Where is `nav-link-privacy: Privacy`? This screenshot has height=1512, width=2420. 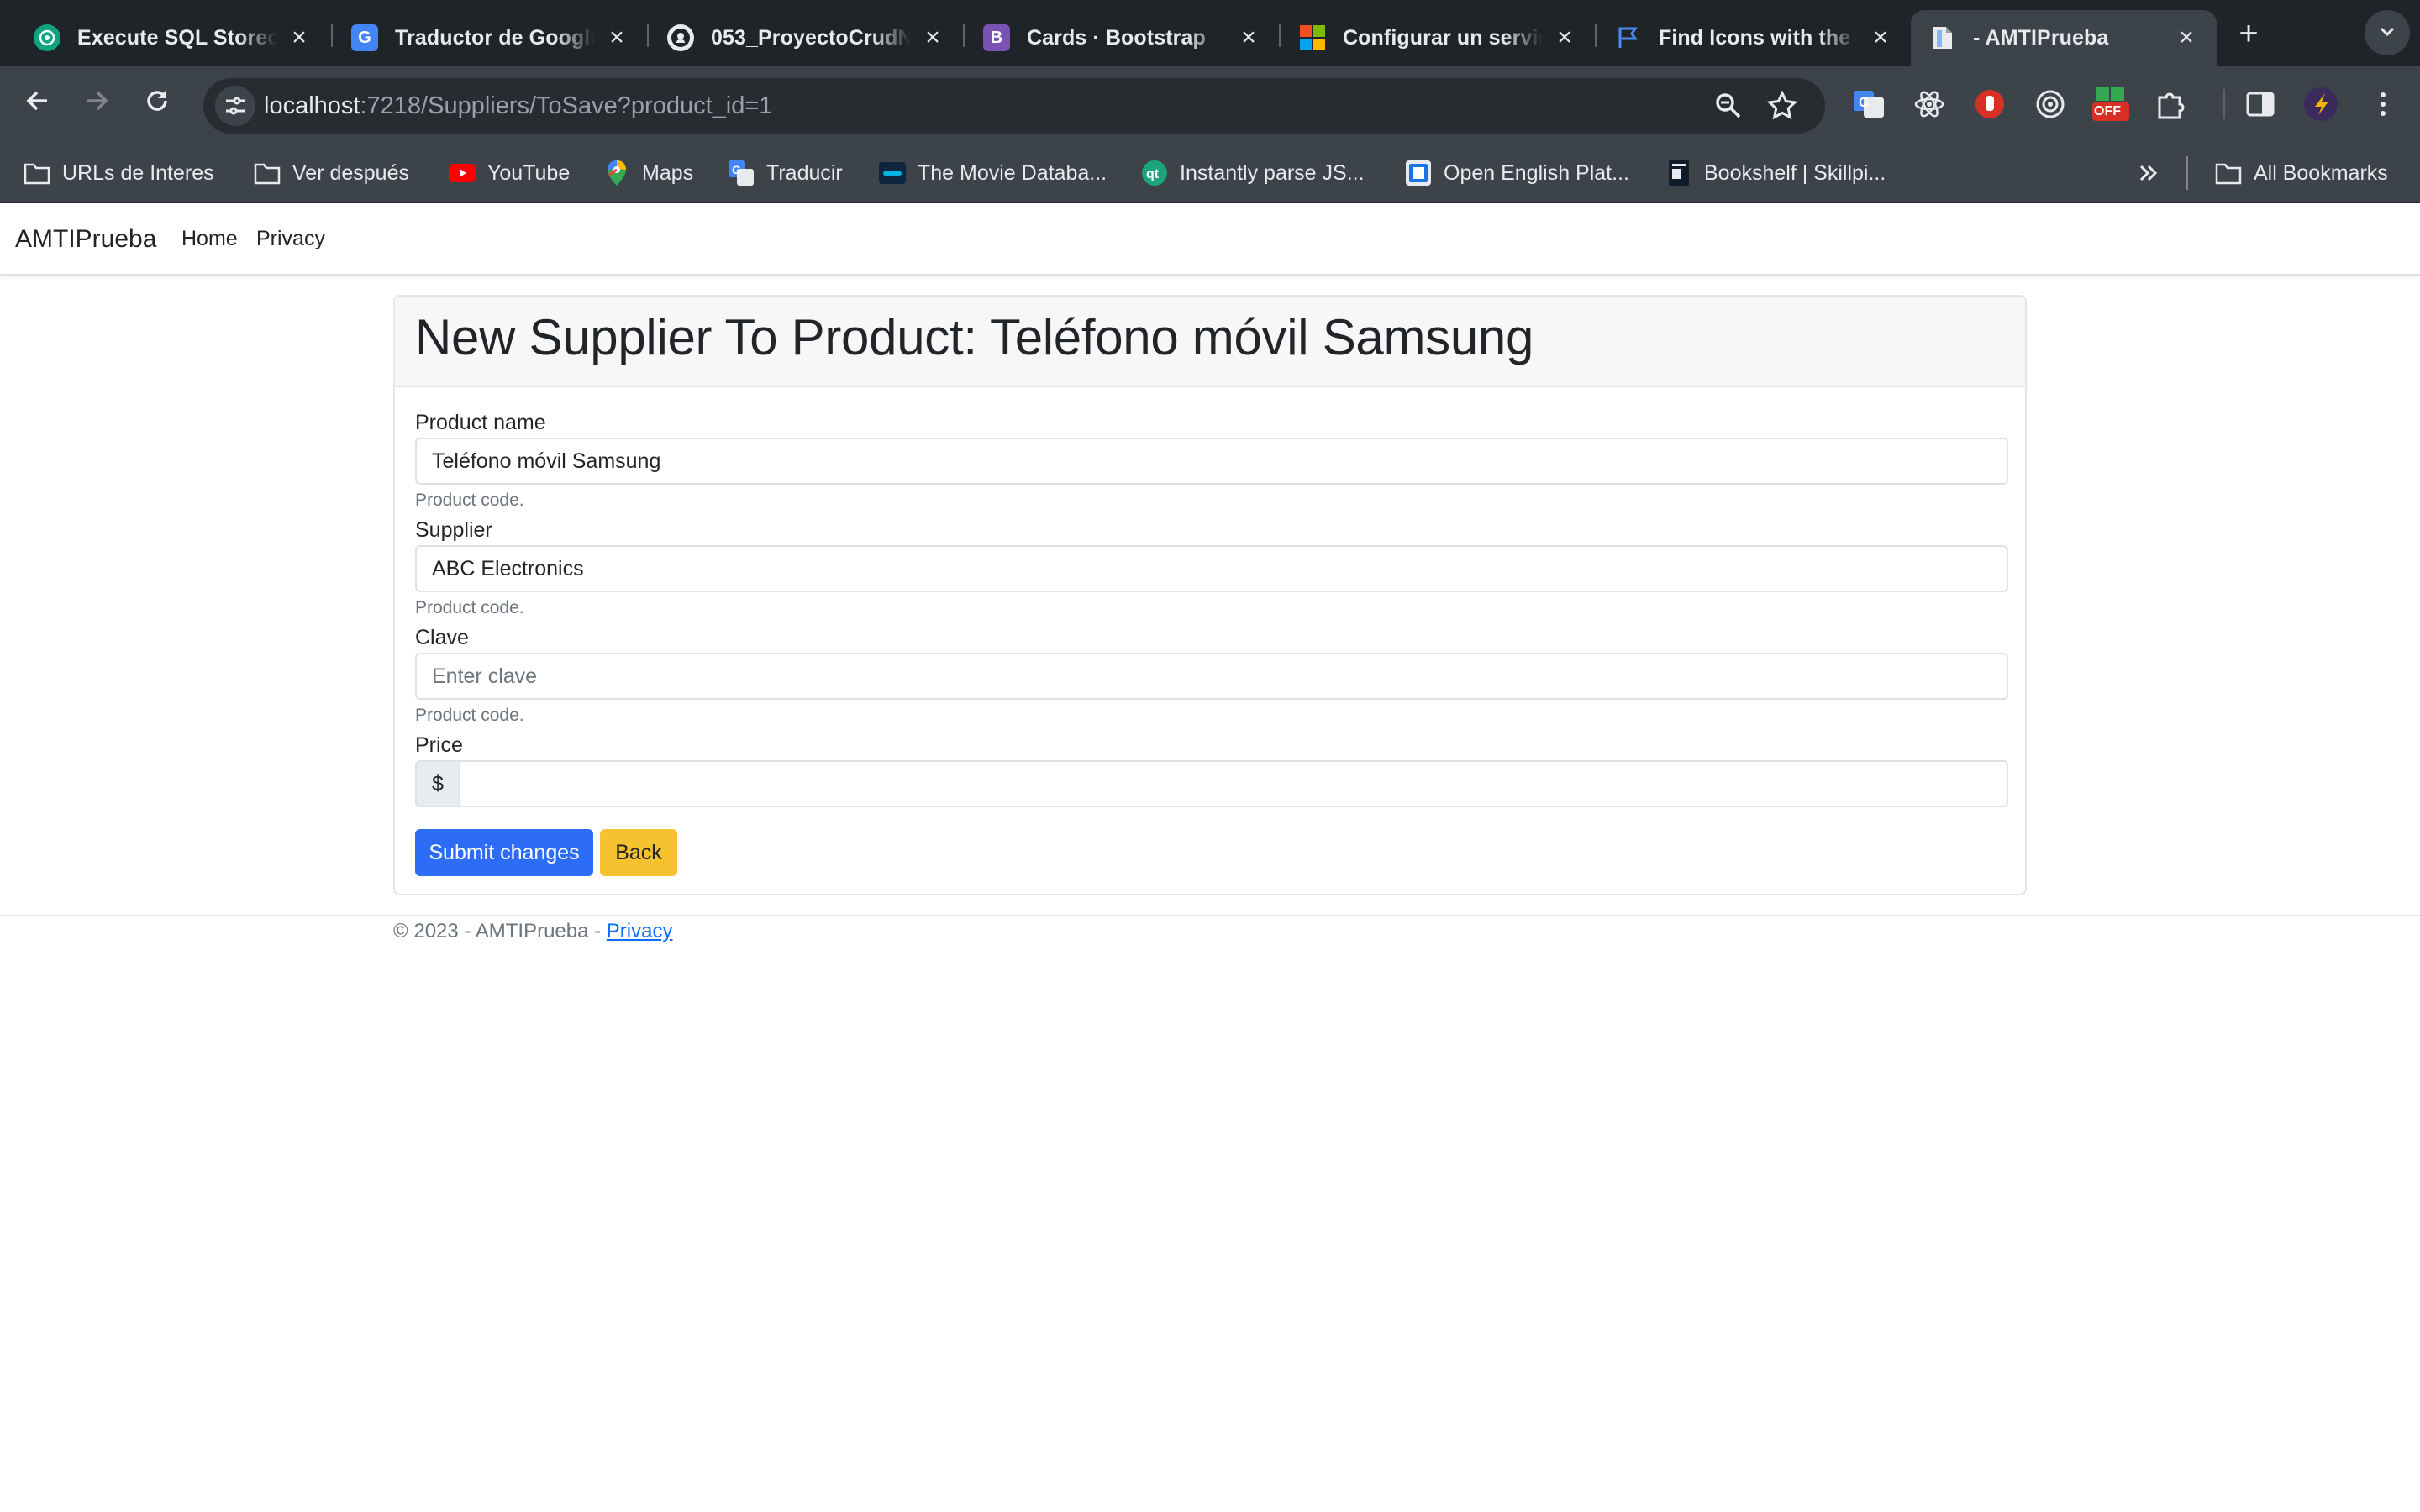
nav-link-privacy: Privacy is located at coordinates (291, 239).